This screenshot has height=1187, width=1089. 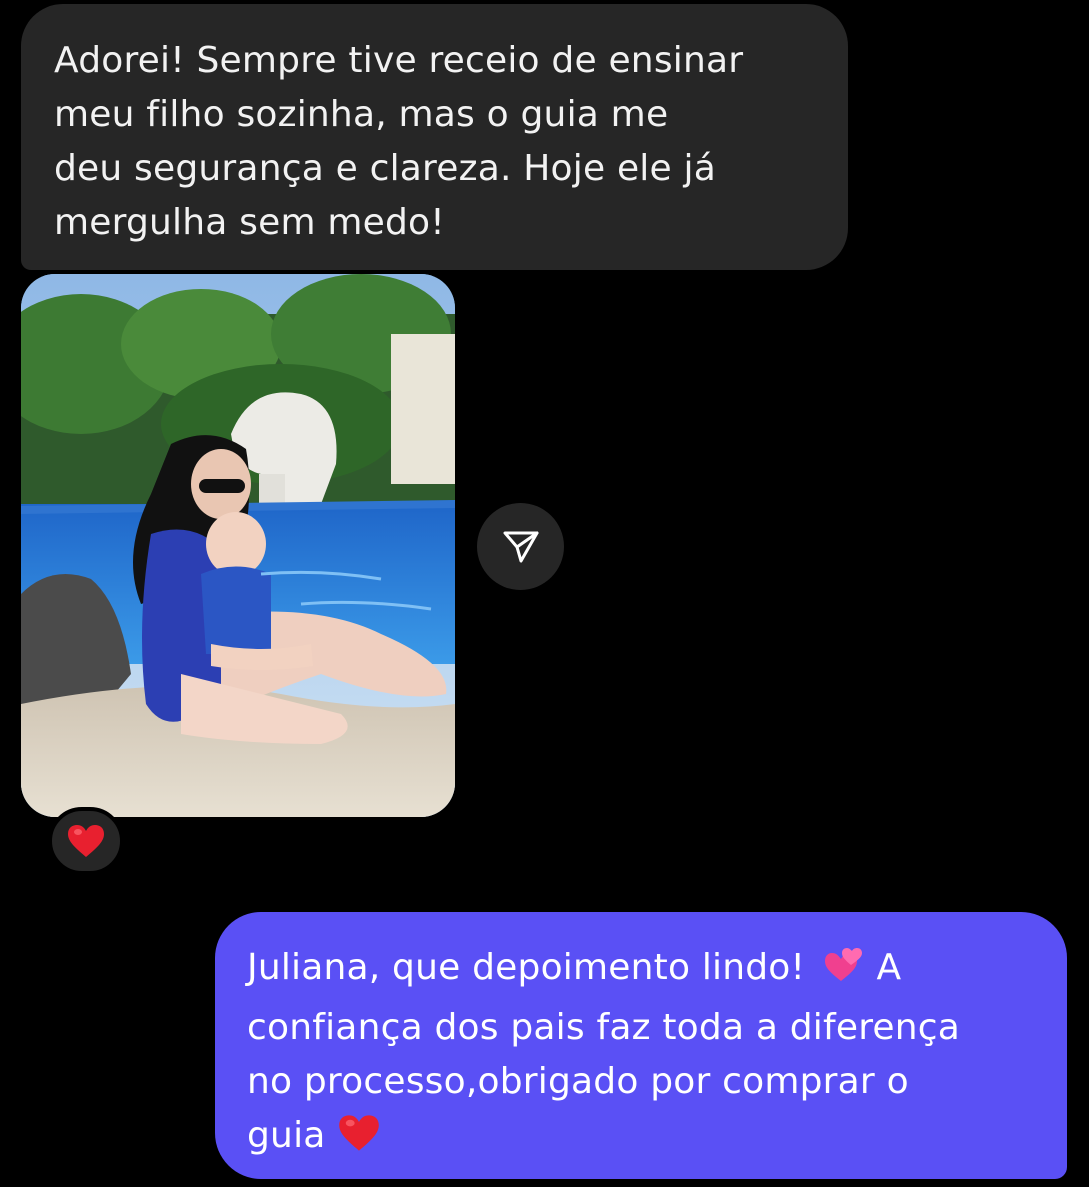 What do you see at coordinates (841, 973) in the screenshot?
I see `two-hearts-icon` at bounding box center [841, 973].